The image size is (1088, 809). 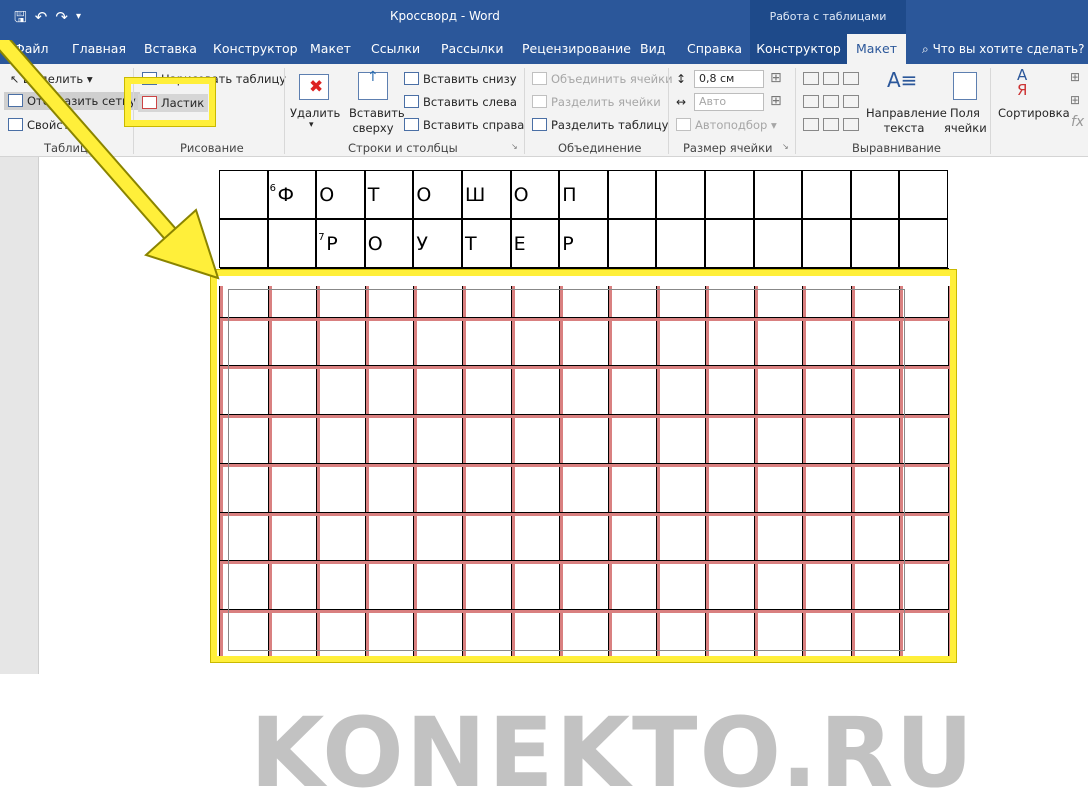 What do you see at coordinates (470, 102) in the screenshot?
I see `insert-left-label: Вставить слева` at bounding box center [470, 102].